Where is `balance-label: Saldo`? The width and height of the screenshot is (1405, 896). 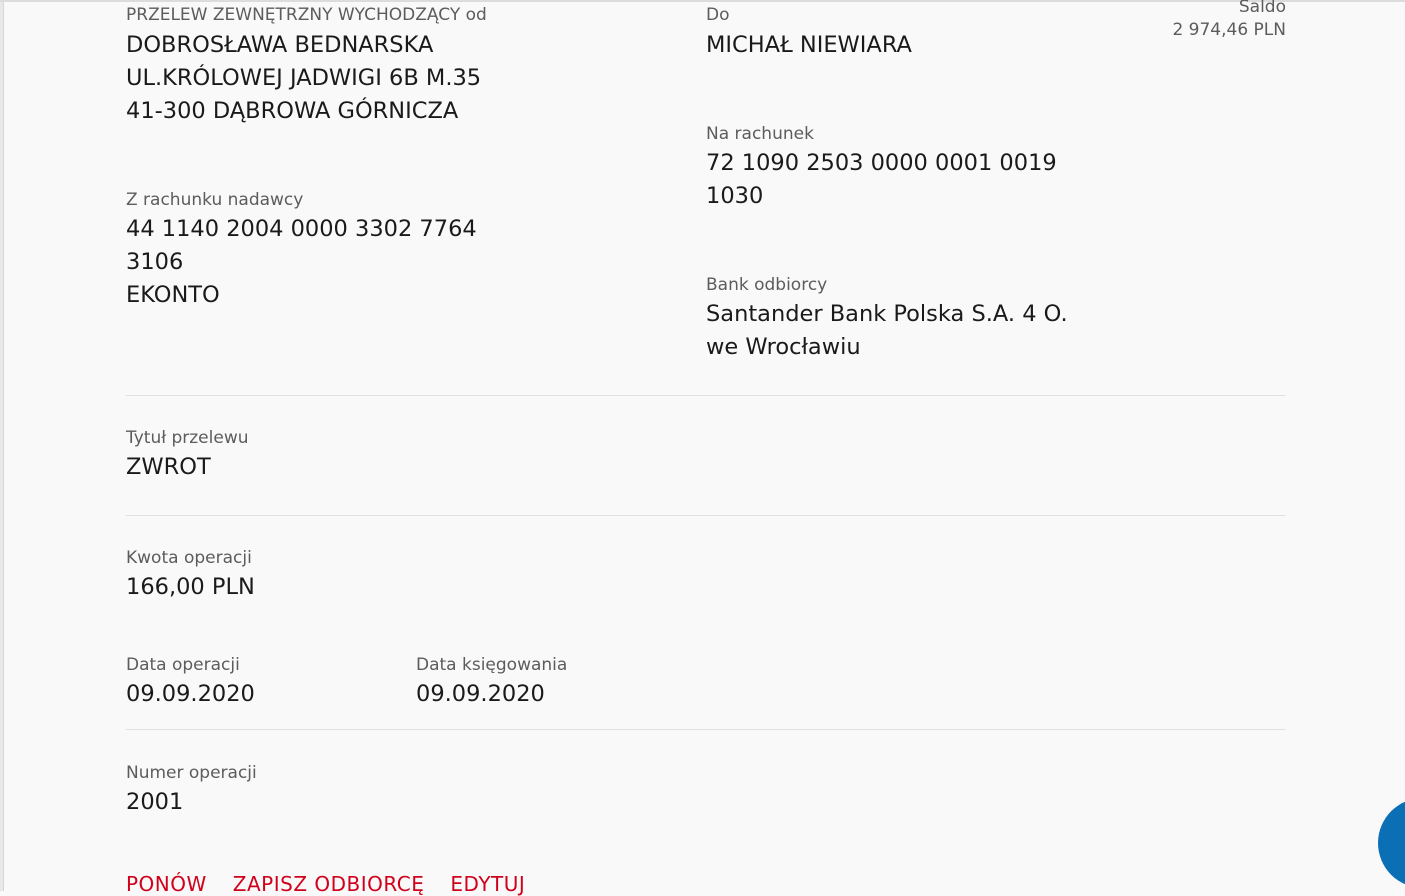
balance-label: Saldo is located at coordinates (1262, 8).